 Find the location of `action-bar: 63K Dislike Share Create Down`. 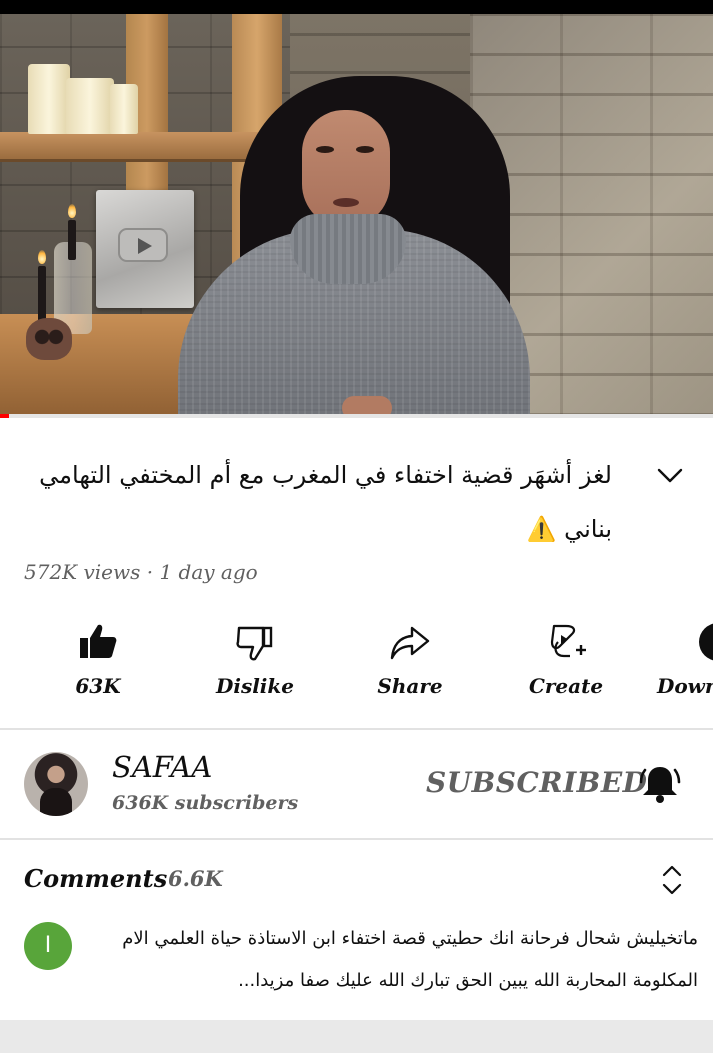

action-bar: 63K Dislike Share Create Down is located at coordinates (356, 662).